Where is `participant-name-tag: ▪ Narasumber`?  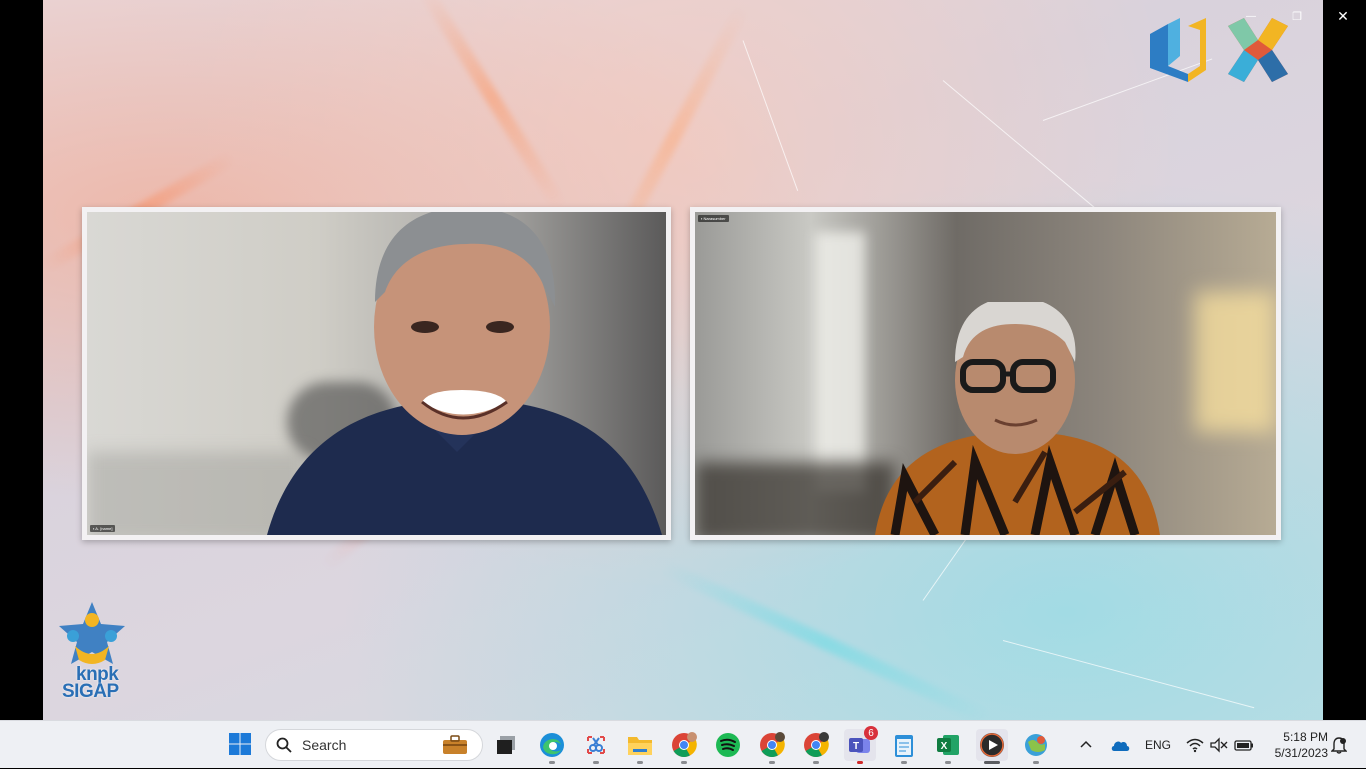
participant-name-tag: ▪ Narasumber is located at coordinates (713, 218).